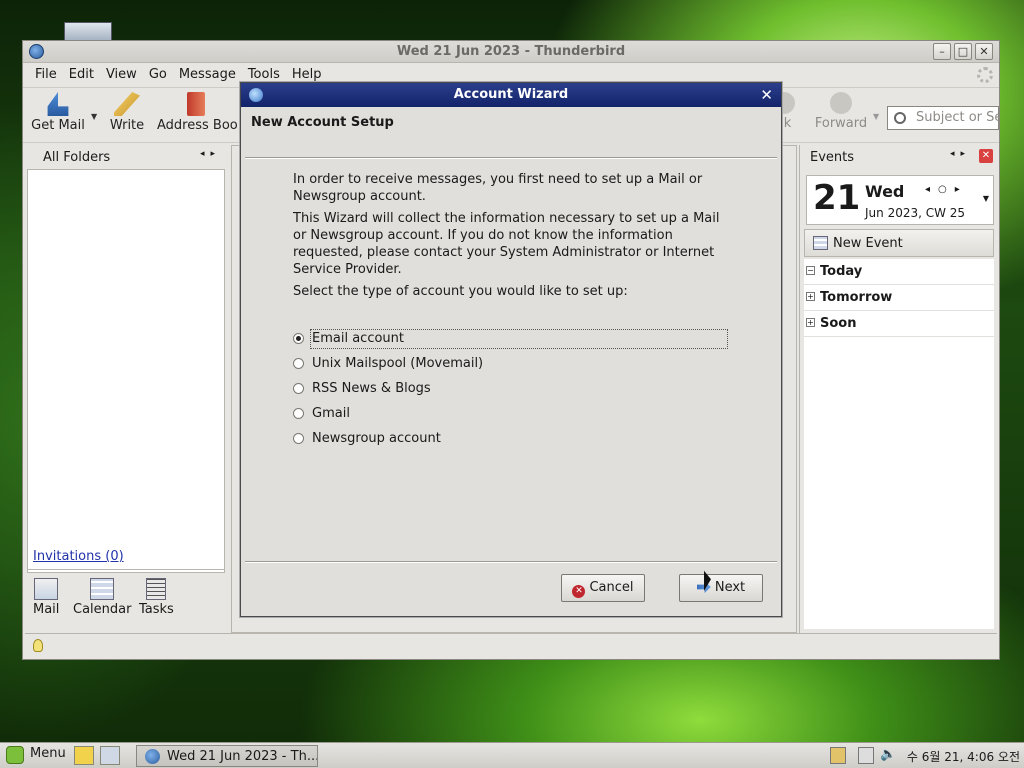 Image resolution: width=1024 pixels, height=768 pixels. I want to click on dialog-close-icon: ✕, so click(766, 95).